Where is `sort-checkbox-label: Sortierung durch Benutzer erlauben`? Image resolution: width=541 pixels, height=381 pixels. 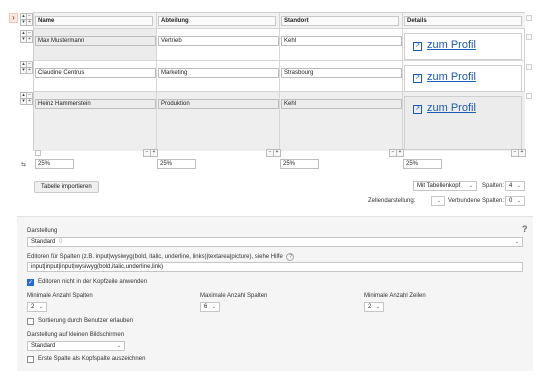
sort-checkbox-label: Sortierung durch Benutzer erlauben is located at coordinates (86, 321).